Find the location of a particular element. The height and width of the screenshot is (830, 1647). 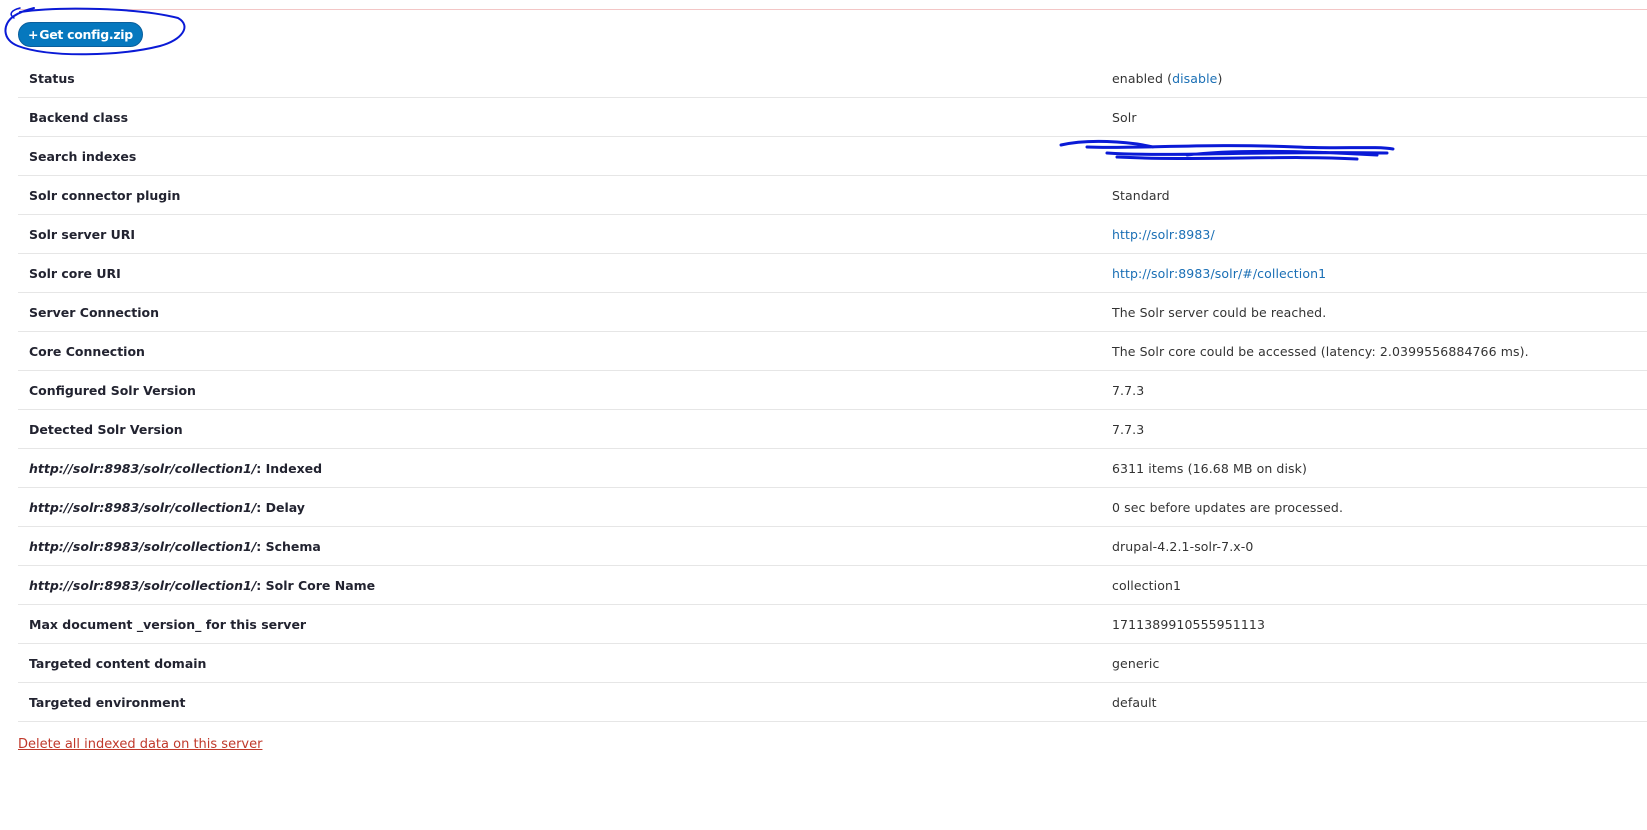

row-value: http://solr:8983/ is located at coordinates (1379, 234).